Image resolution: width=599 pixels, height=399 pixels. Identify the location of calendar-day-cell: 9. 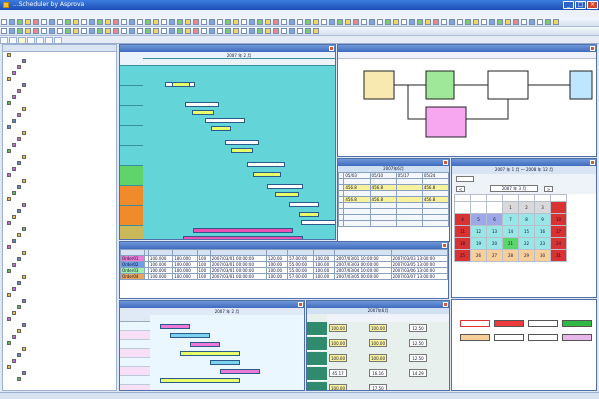
(542, 219).